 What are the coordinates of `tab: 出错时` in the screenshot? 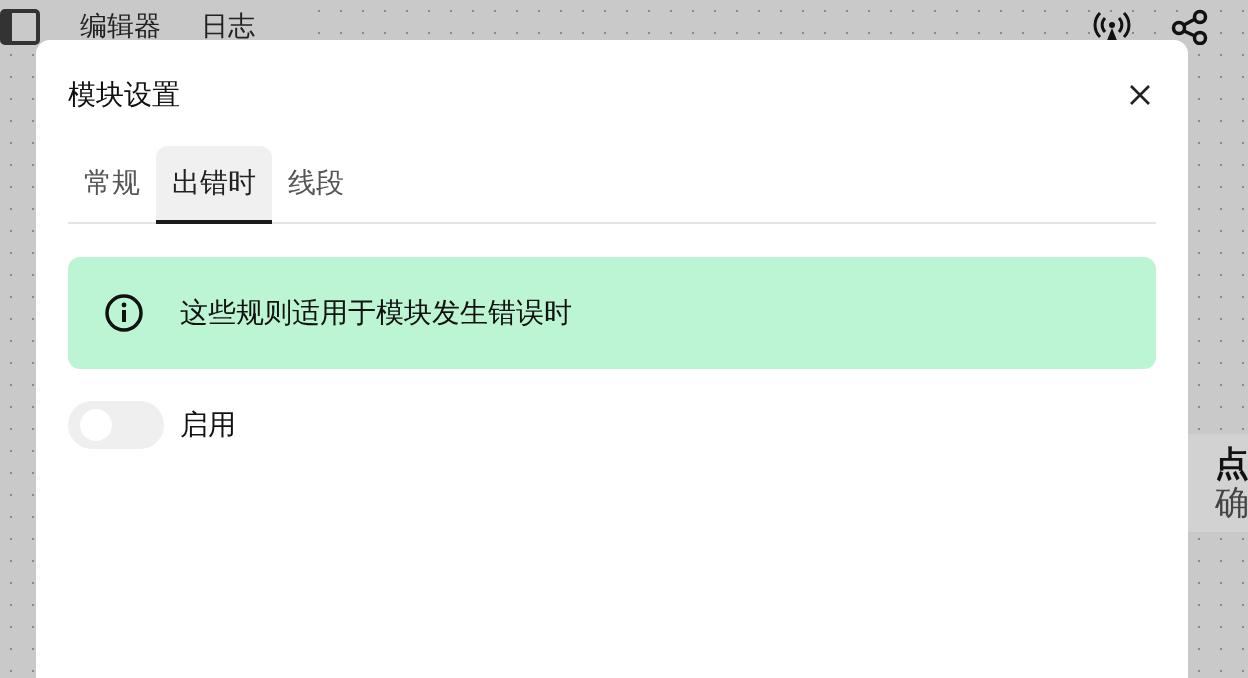 It's located at (214, 185).